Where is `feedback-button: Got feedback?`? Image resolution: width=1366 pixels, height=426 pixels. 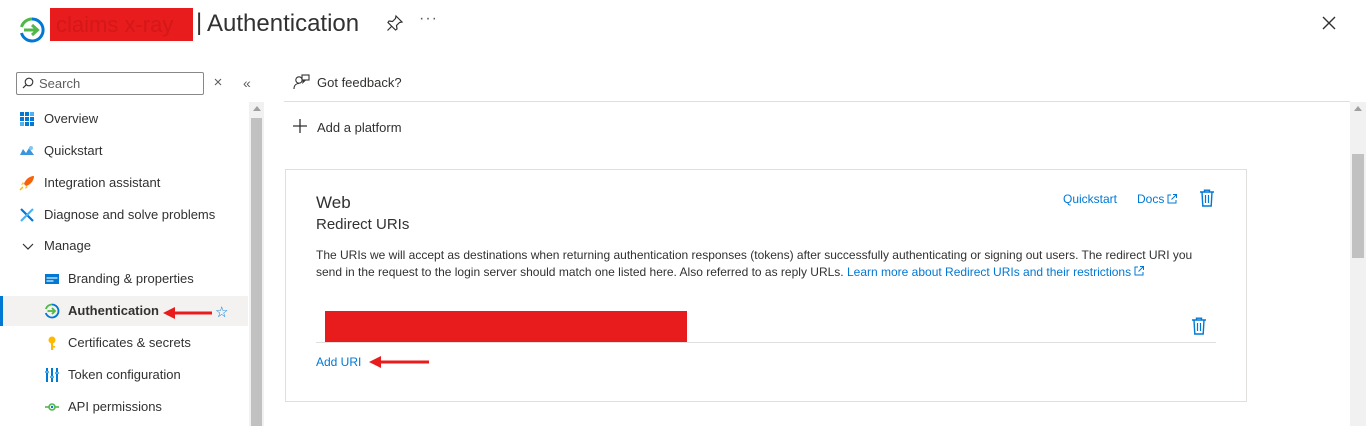 feedback-button: Got feedback? is located at coordinates (359, 82).